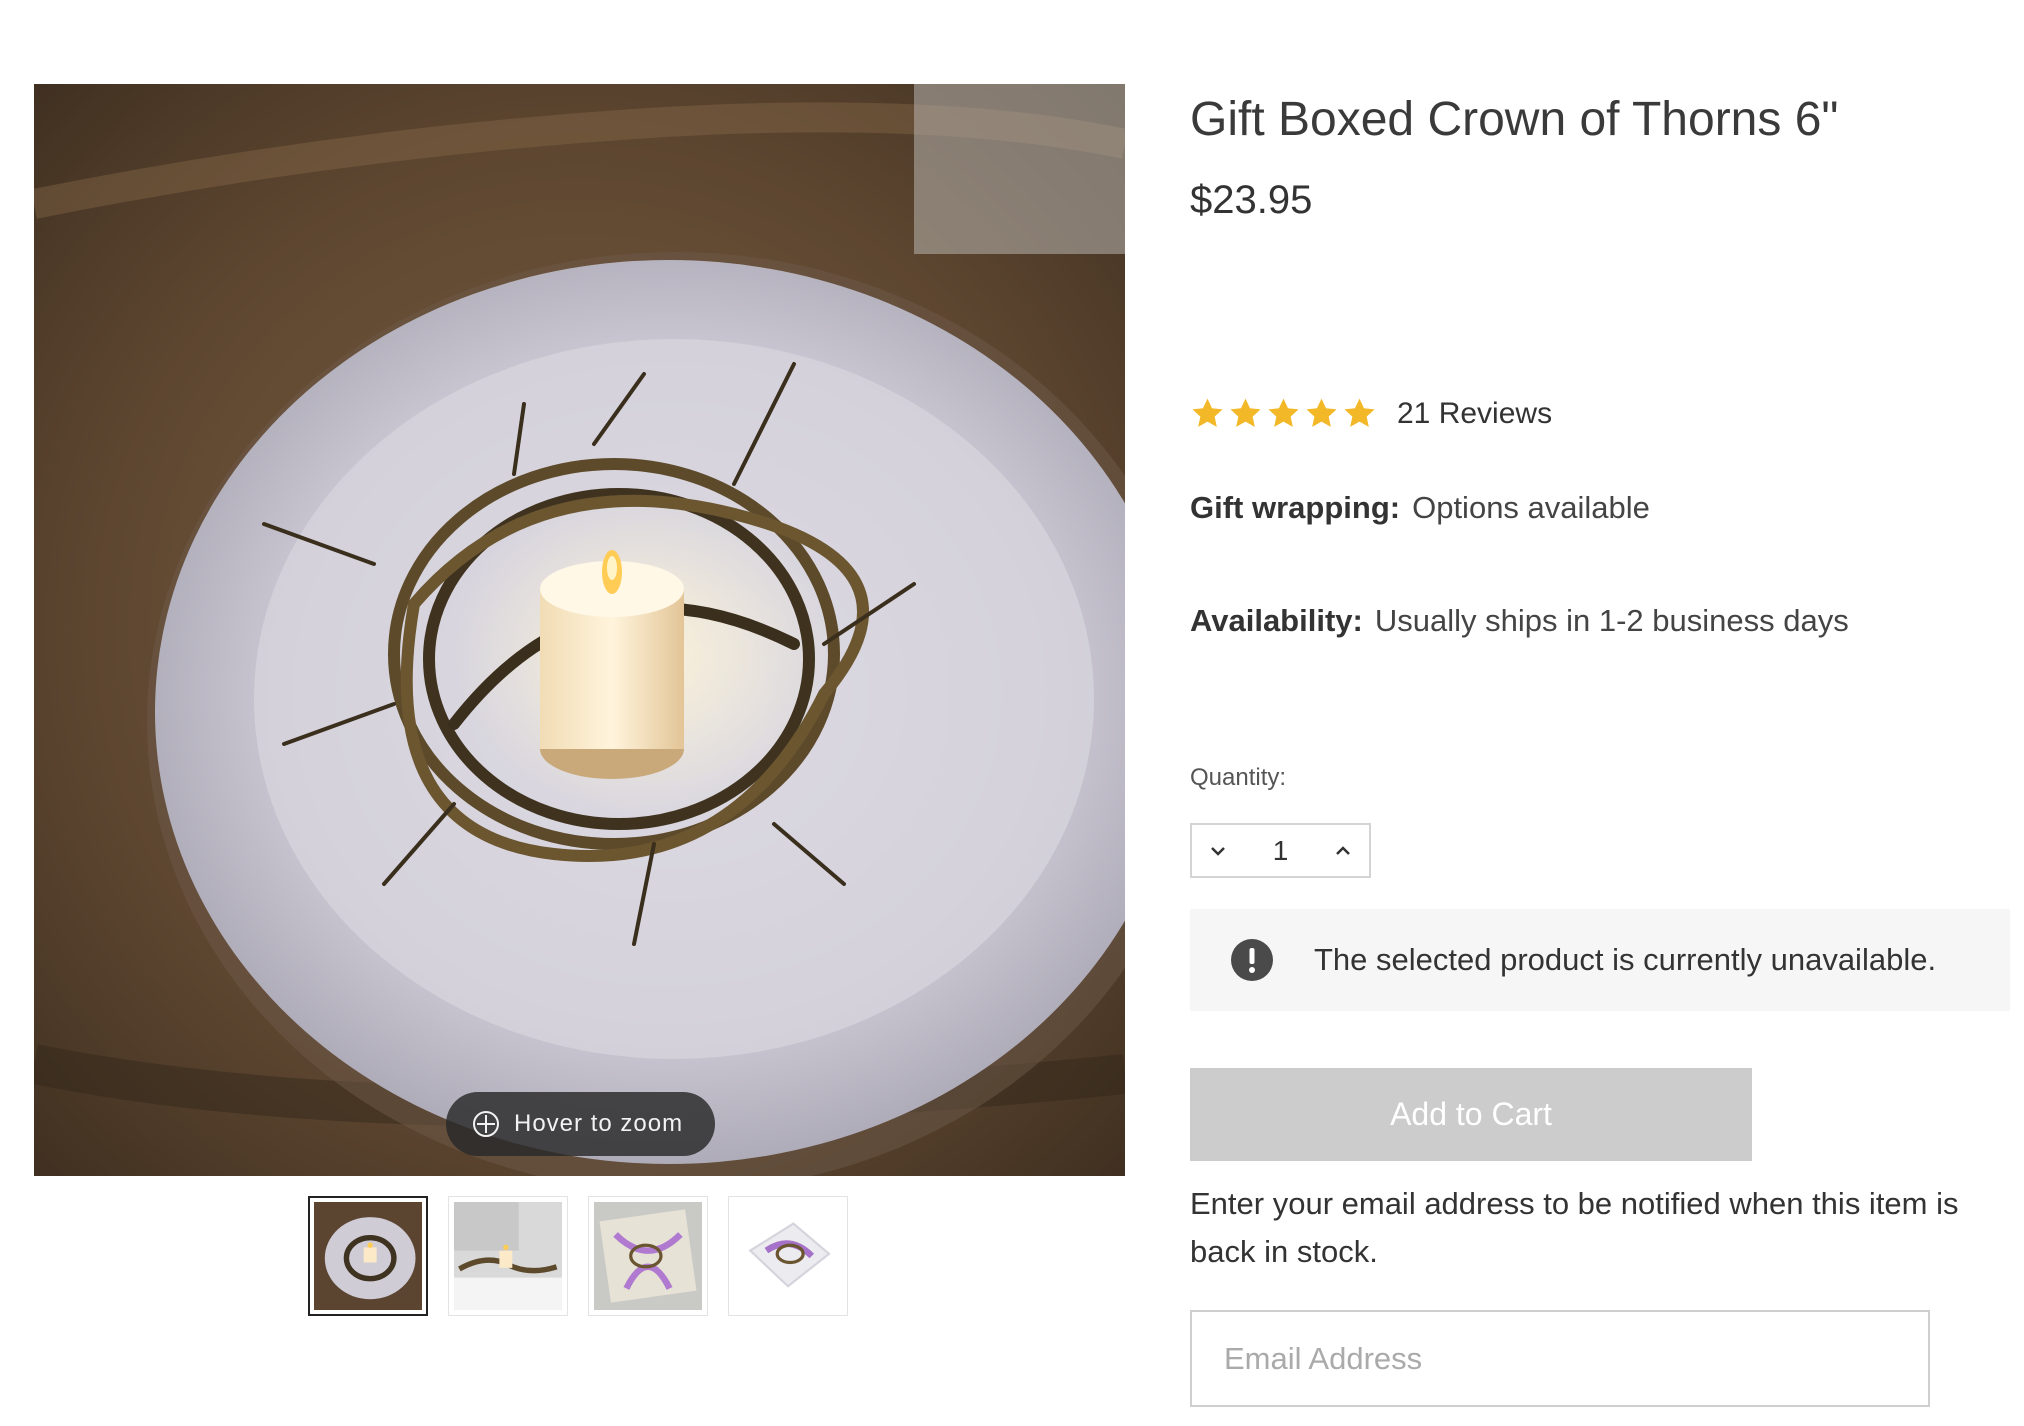  Describe the element at coordinates (486, 1124) in the screenshot. I see `zoom-crosshair-icon` at that location.